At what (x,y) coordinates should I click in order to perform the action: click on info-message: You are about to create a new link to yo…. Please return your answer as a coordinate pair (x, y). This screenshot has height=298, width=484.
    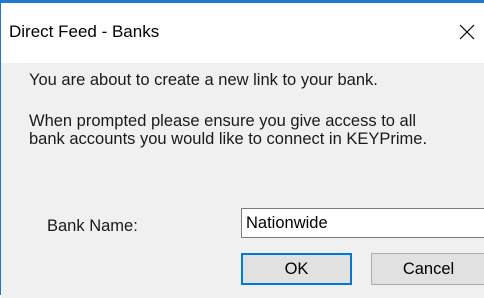
    Looking at the image, I should click on (203, 80).